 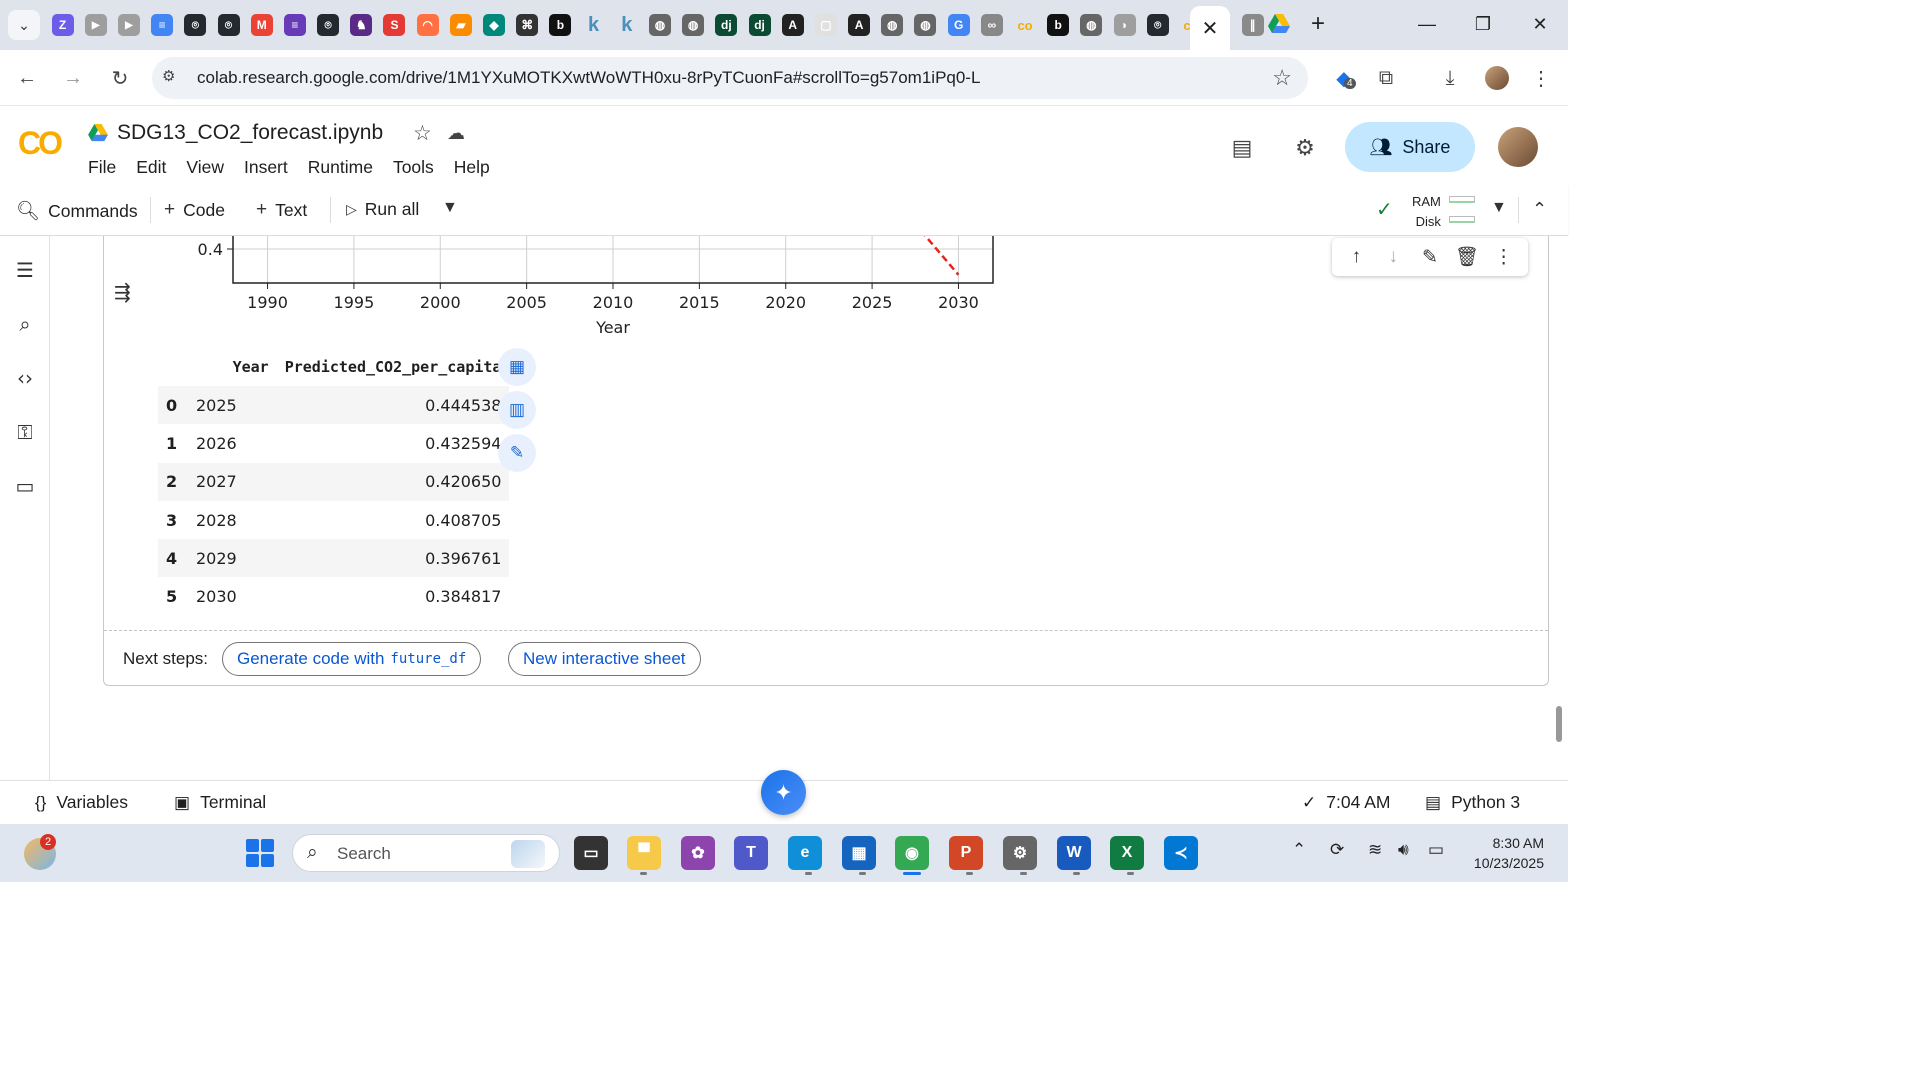 What do you see at coordinates (1410, 147) in the screenshot?
I see `share-button: 👥︎ Share` at bounding box center [1410, 147].